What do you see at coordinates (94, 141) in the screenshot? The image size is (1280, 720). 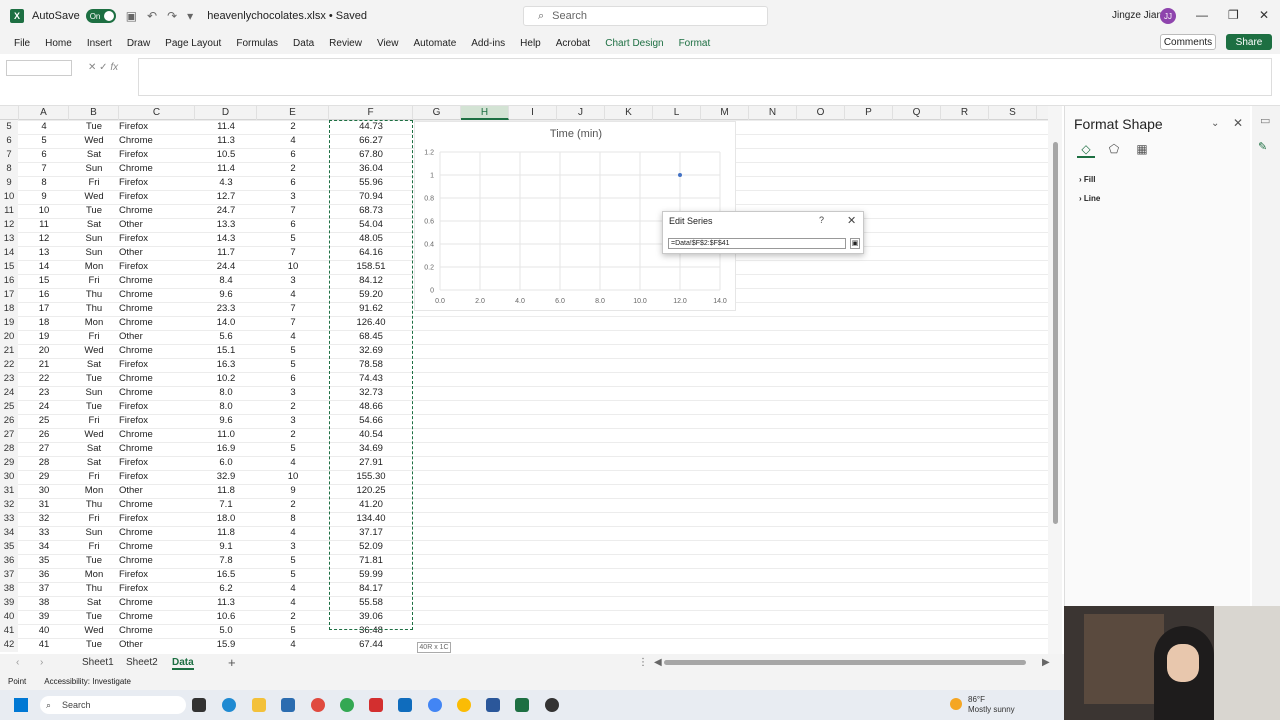 I see `cell-b: Wed` at bounding box center [94, 141].